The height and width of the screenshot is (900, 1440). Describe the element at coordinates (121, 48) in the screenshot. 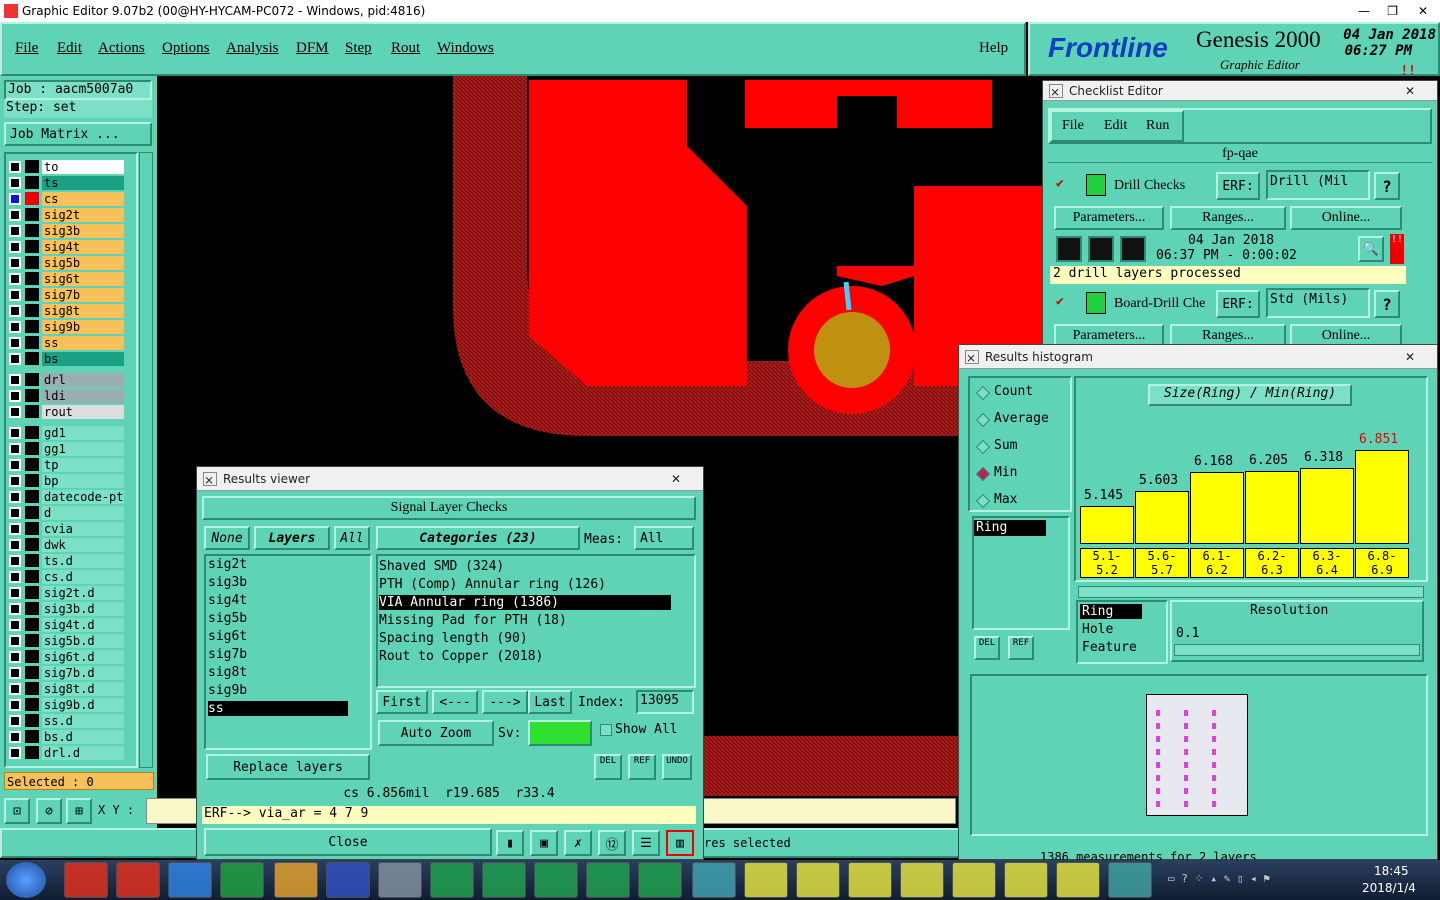

I see `menu-actions: Actions` at that location.